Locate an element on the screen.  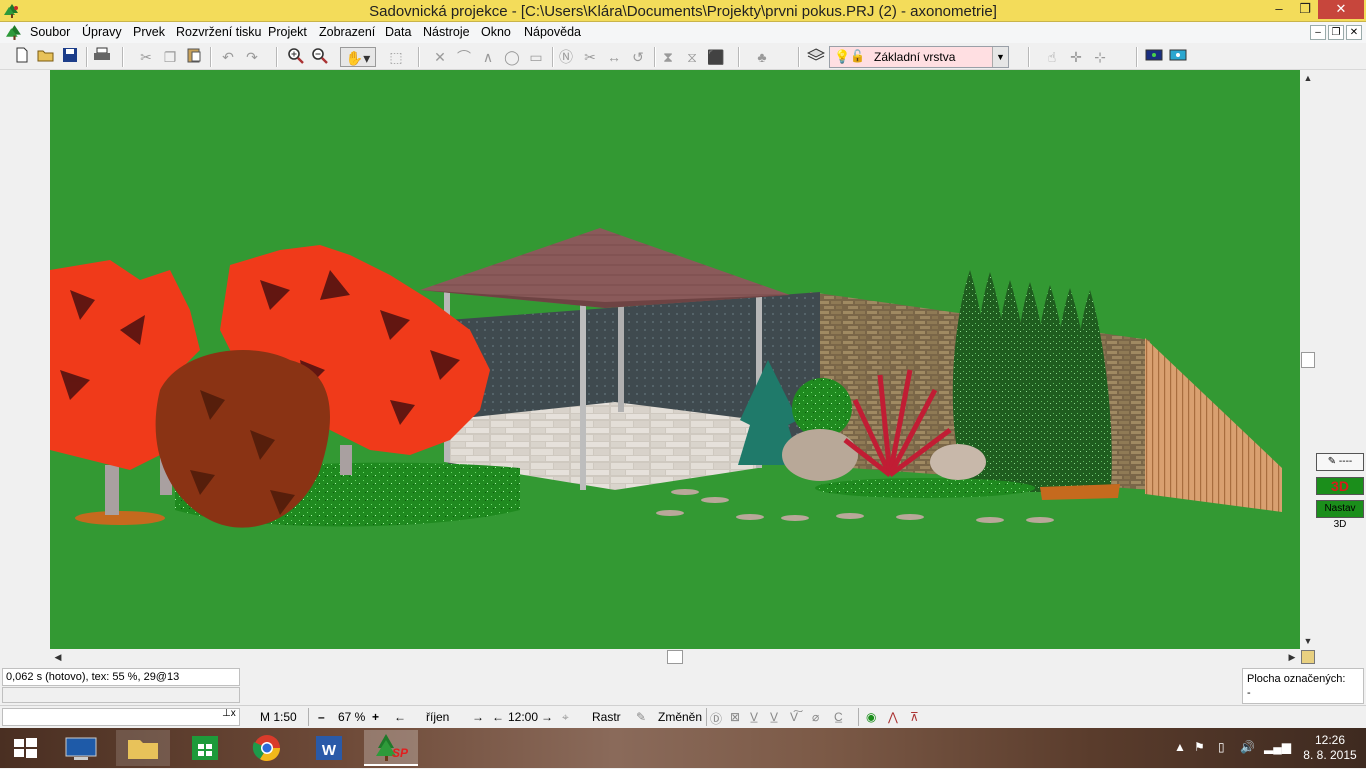
layers-icon is located at coordinates (816, 57).